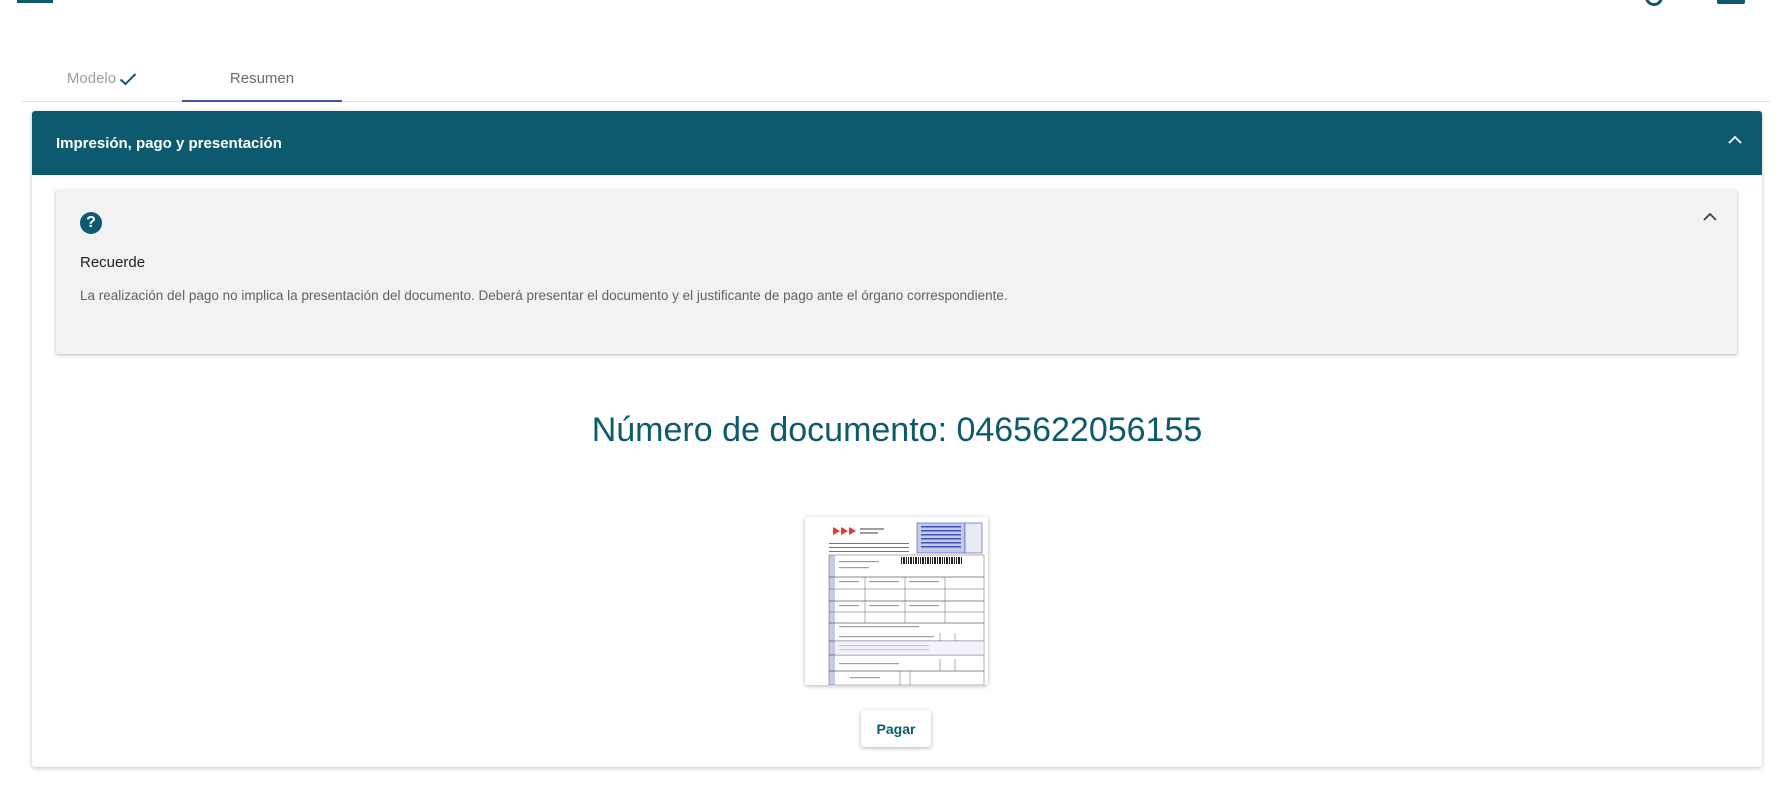 The width and height of the screenshot is (1789, 797). I want to click on document-thumbnail-image, so click(896, 601).